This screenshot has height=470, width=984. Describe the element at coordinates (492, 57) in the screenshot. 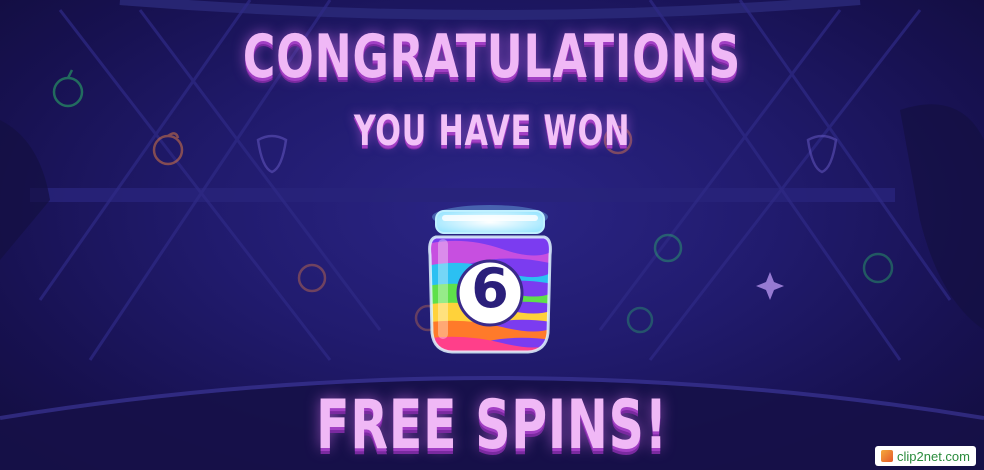

I see `congratulations-title: CONGRATULATIONS` at that location.